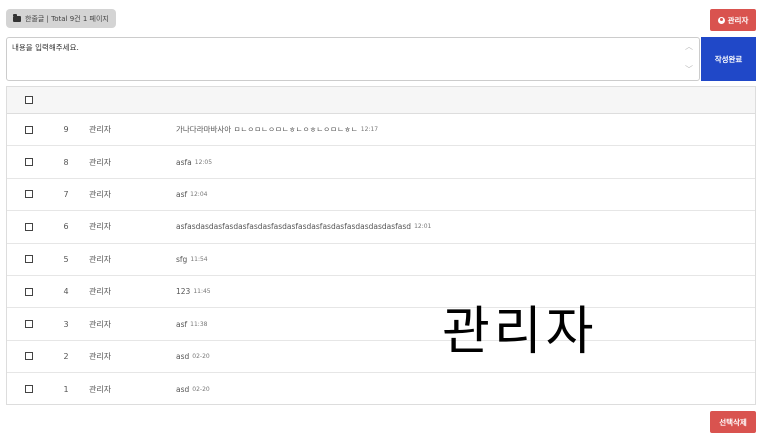  What do you see at coordinates (520, 332) in the screenshot?
I see `watermark-text: 관리자` at bounding box center [520, 332].